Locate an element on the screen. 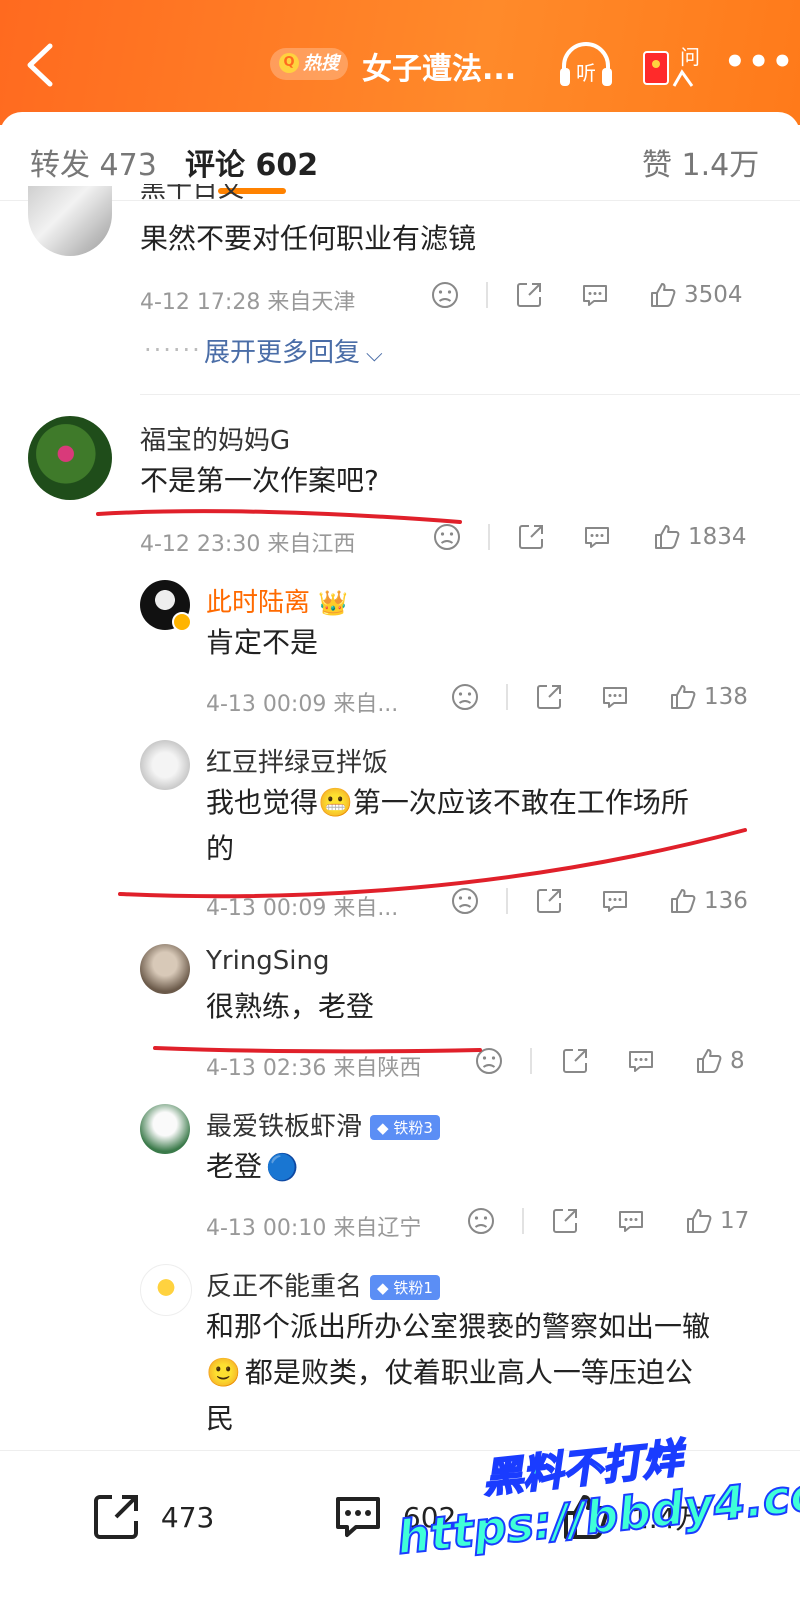 This screenshot has width=800, height=1611. share-icon is located at coordinates (116, 1517).